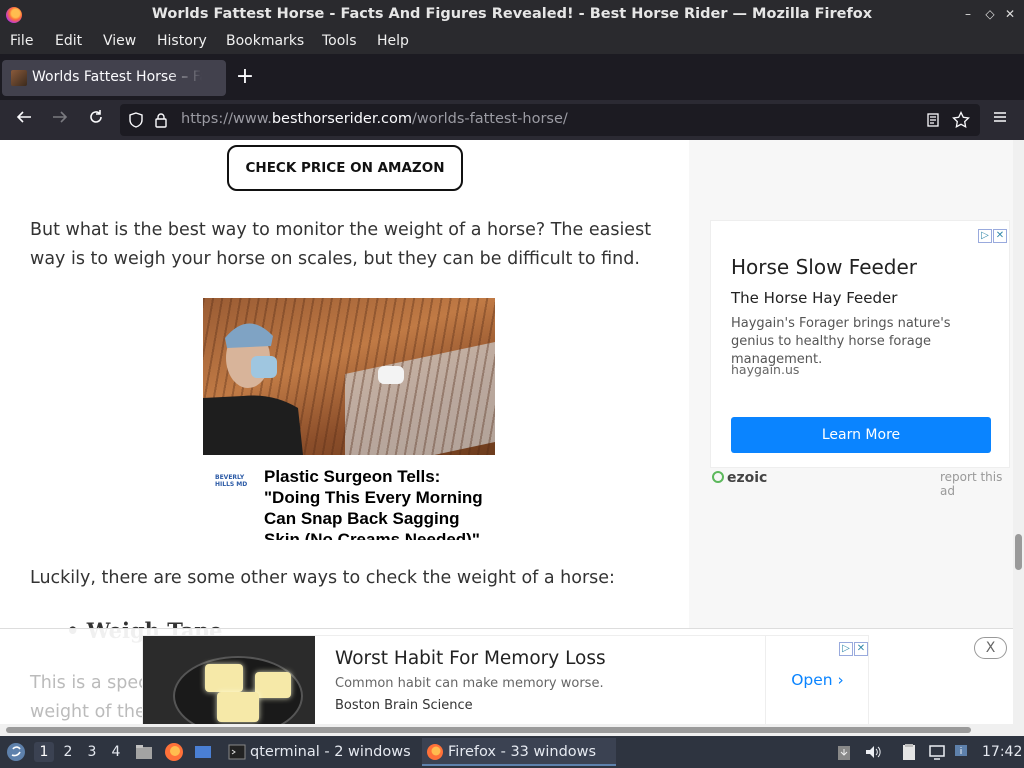 This screenshot has width=1024, height=768. Describe the element at coordinates (1010, 14) in the screenshot. I see `close-window-button: ✕` at that location.